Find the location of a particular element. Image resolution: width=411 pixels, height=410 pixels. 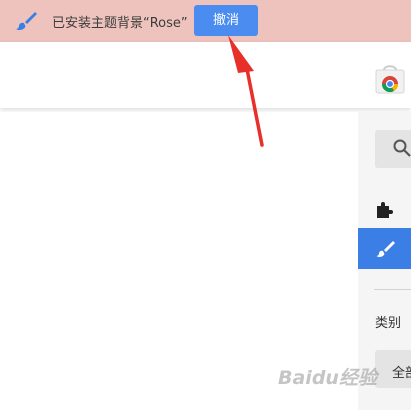

category-label: 类别 is located at coordinates (388, 323).